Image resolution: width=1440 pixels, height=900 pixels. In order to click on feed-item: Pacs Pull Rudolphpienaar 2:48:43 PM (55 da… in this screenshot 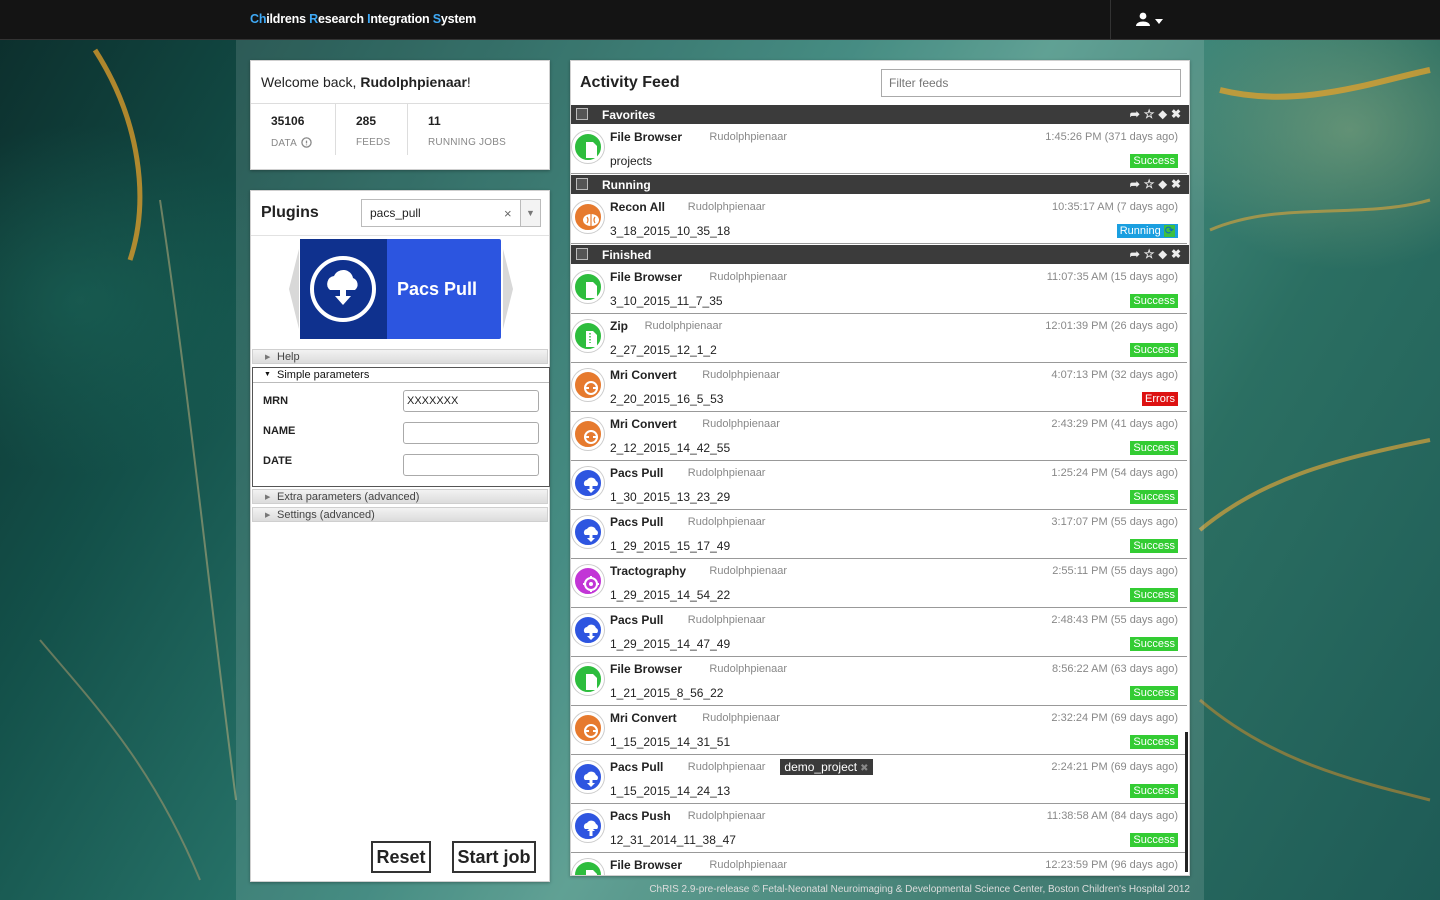, I will do `click(879, 632)`.